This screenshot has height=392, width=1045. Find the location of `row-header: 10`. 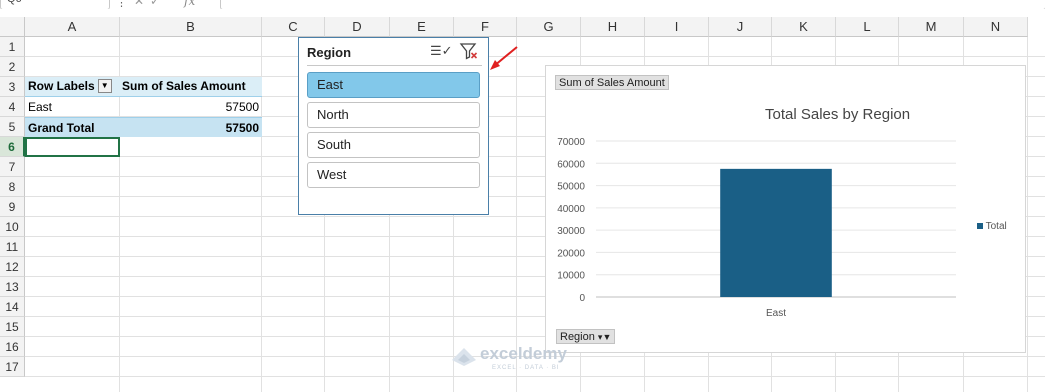

row-header: 10 is located at coordinates (12, 227).